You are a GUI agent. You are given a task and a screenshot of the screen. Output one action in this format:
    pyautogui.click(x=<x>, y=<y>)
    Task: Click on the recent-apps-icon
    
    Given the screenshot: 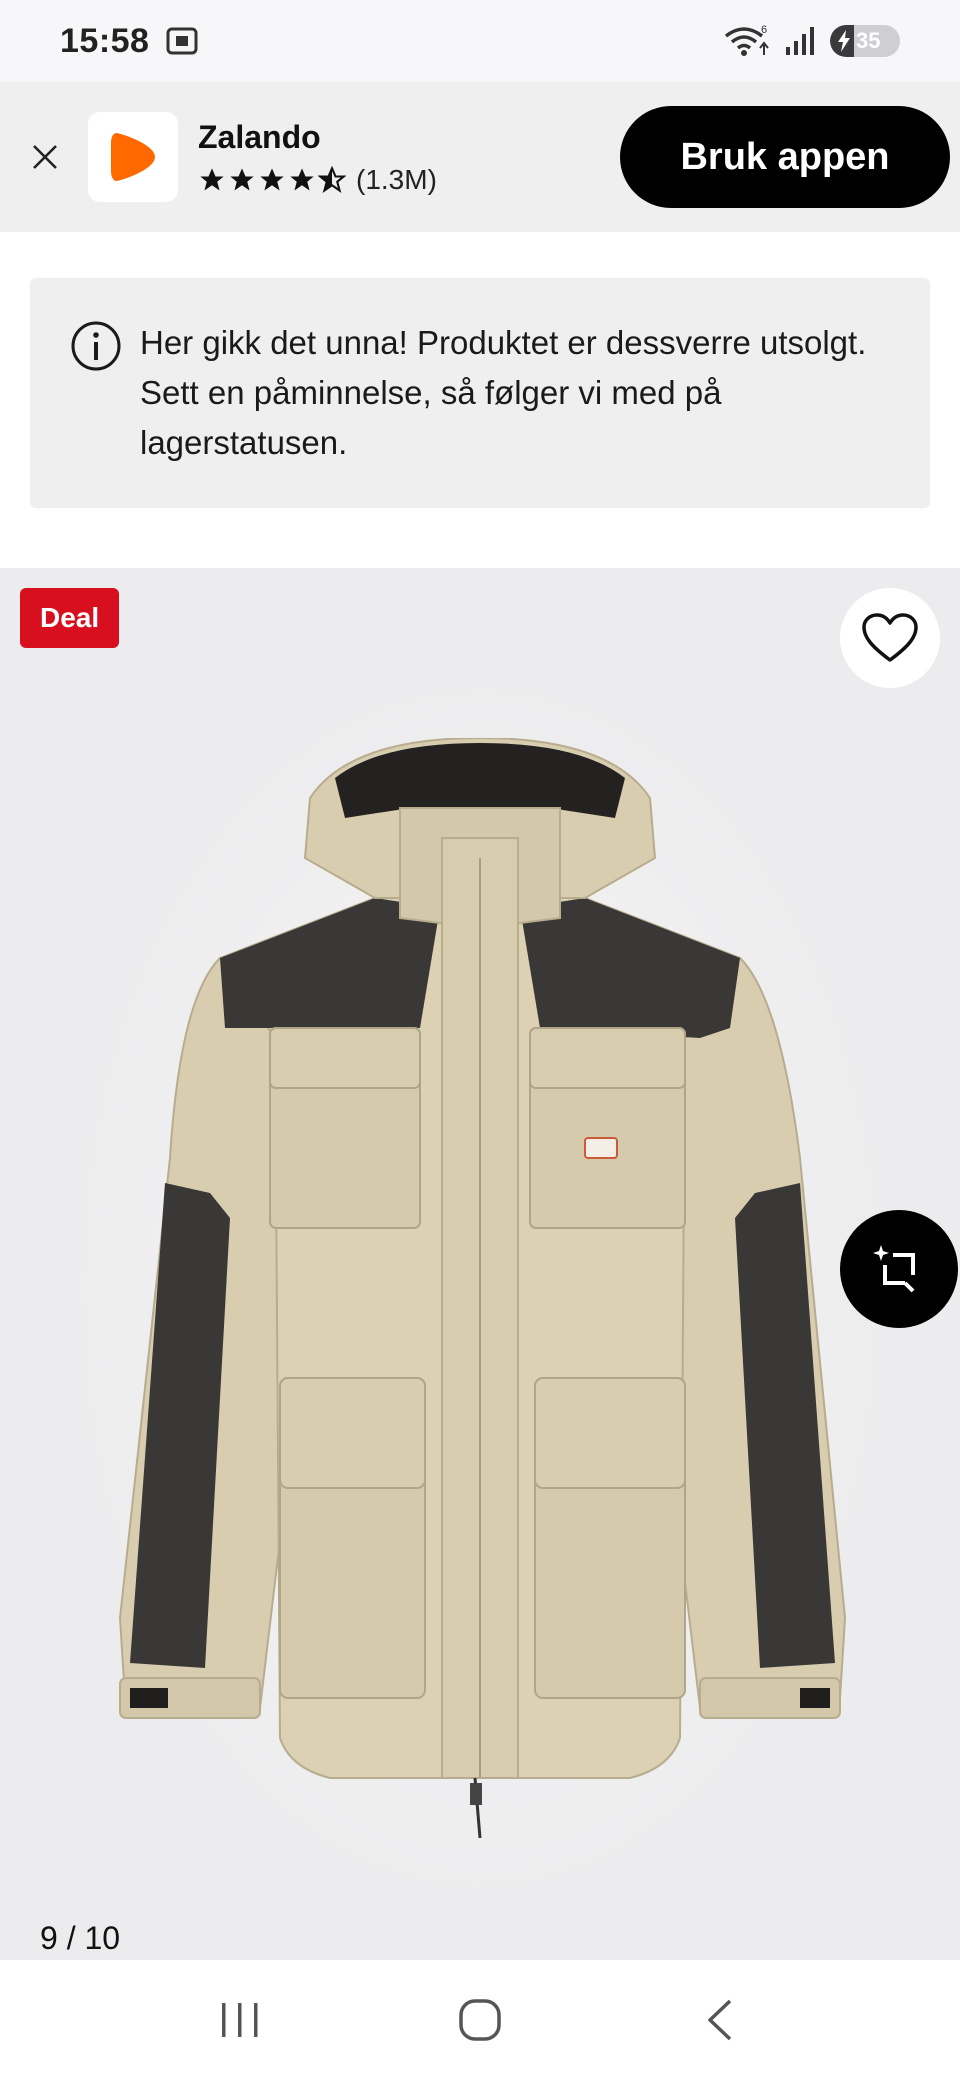 What is the action you would take?
    pyautogui.click(x=240, y=2020)
    